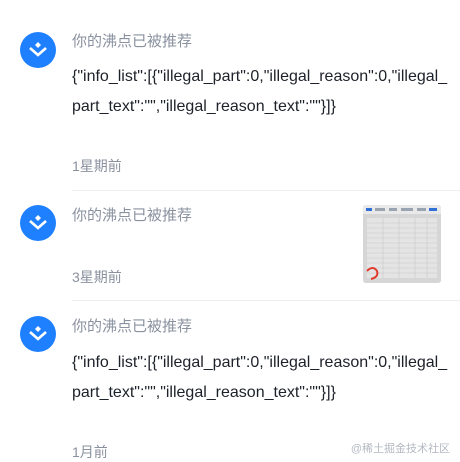 This screenshot has height=462, width=460. I want to click on notification-time: 3星期前, so click(97, 277).